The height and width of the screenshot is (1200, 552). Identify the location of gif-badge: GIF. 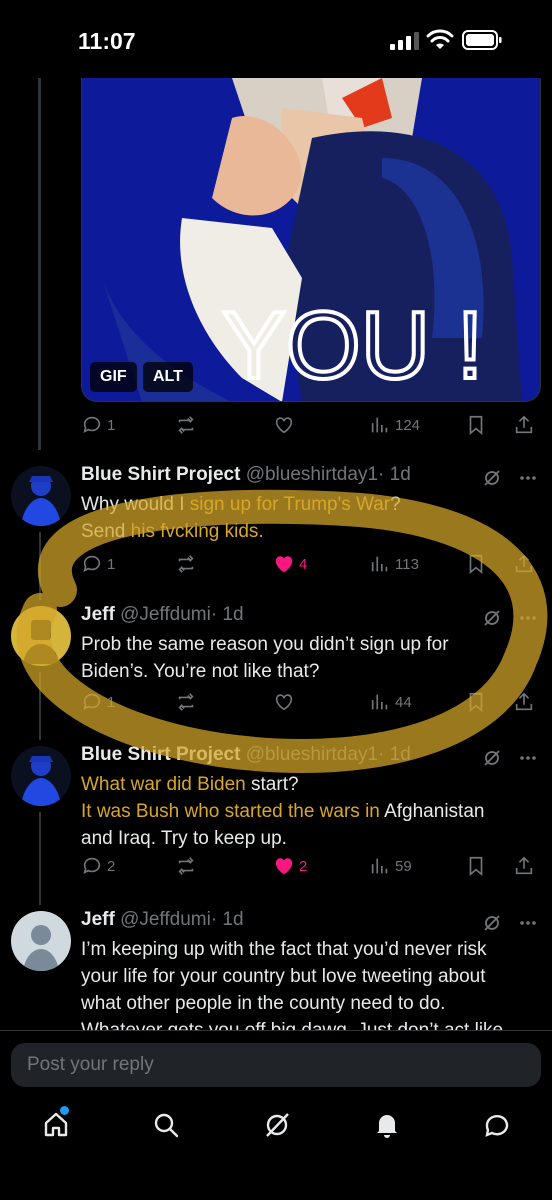
(113, 377).